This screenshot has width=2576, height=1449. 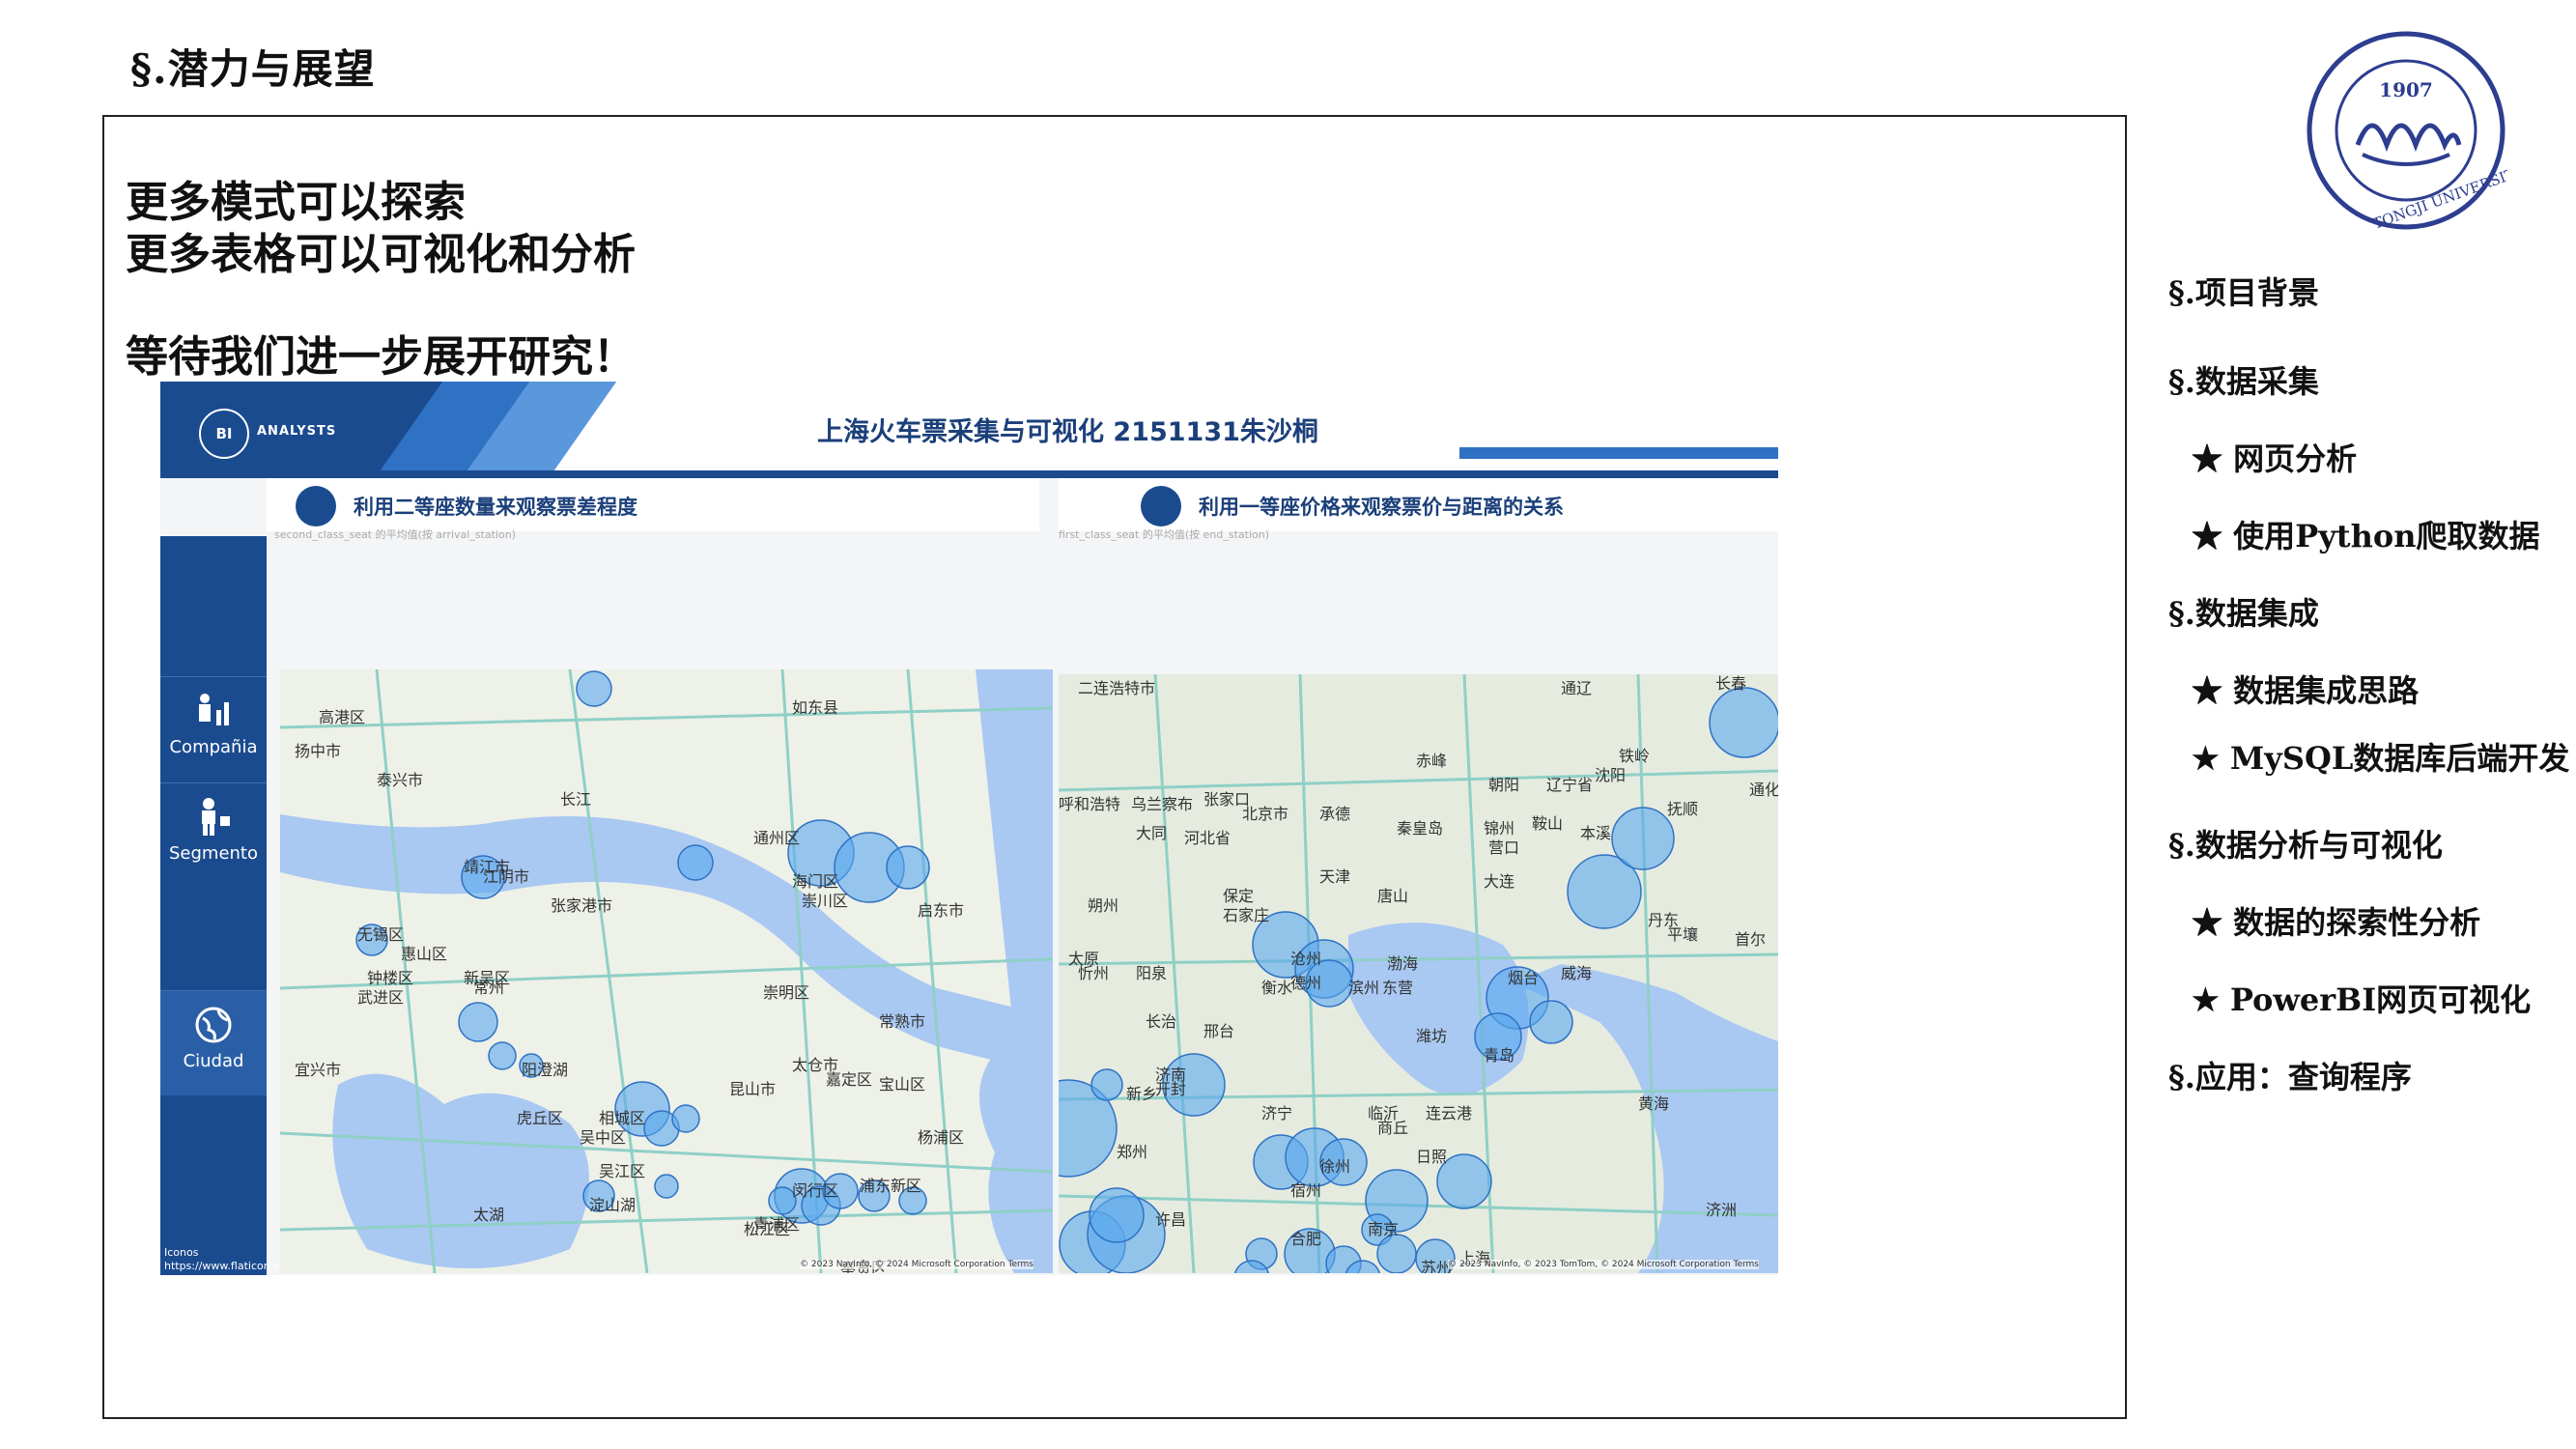 What do you see at coordinates (622, 1171) in the screenshot?
I see `map-label: 吴江区` at bounding box center [622, 1171].